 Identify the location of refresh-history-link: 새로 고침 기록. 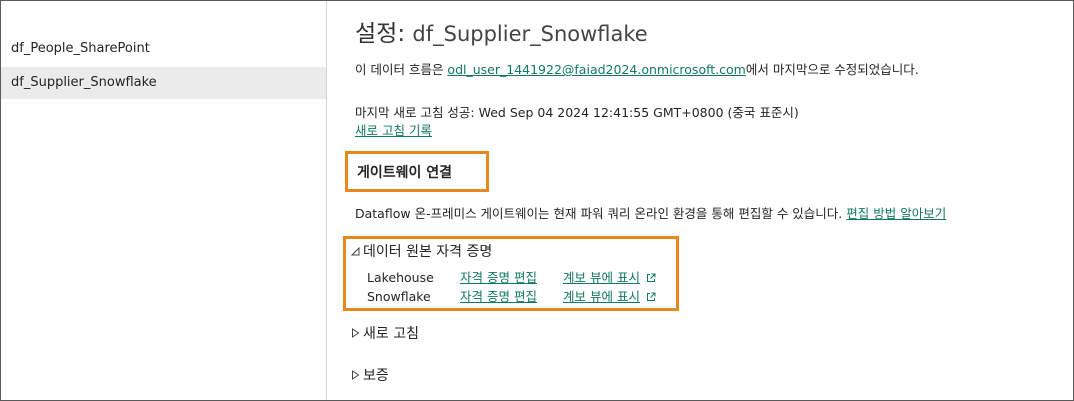
(393, 131).